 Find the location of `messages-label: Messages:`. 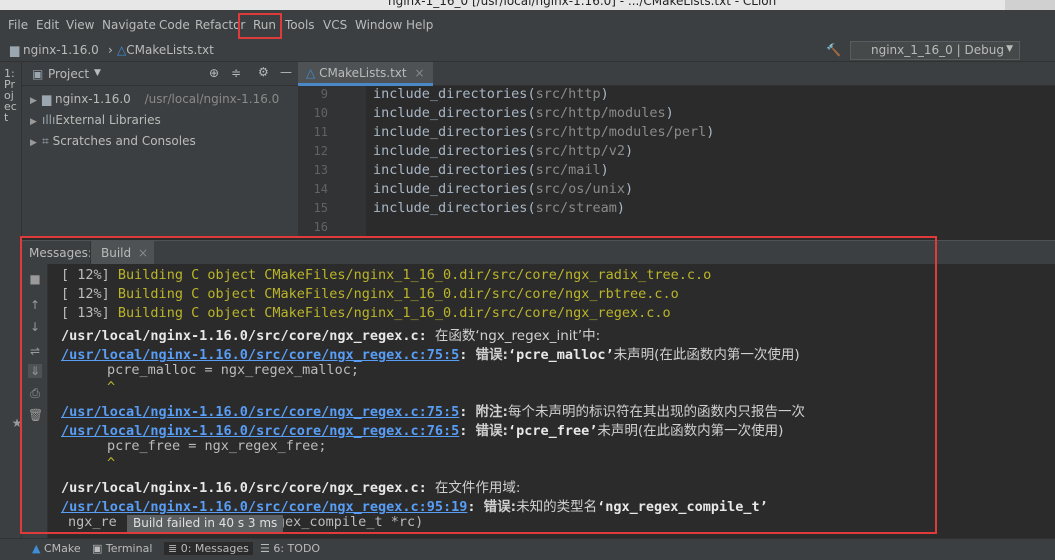

messages-label: Messages: is located at coordinates (60, 253).